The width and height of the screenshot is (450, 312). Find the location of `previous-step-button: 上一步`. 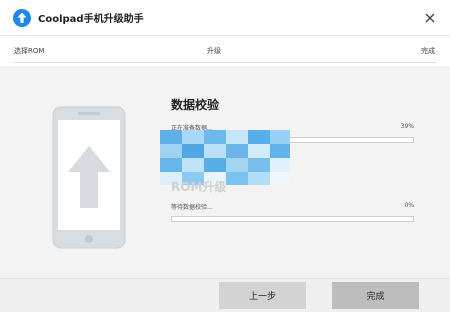

previous-step-button: 上一步 is located at coordinates (262, 295).